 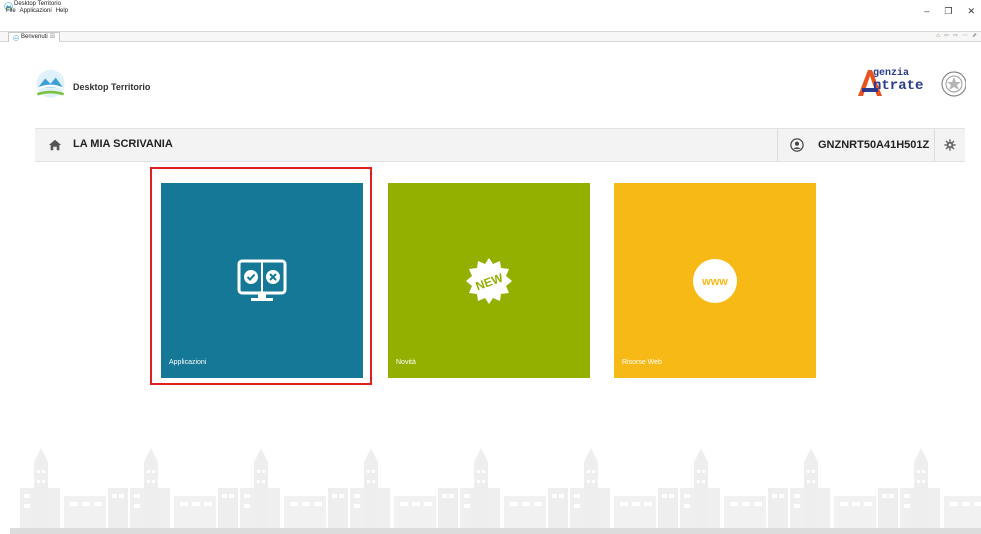 I want to click on www-icon: www, so click(x=715, y=280).